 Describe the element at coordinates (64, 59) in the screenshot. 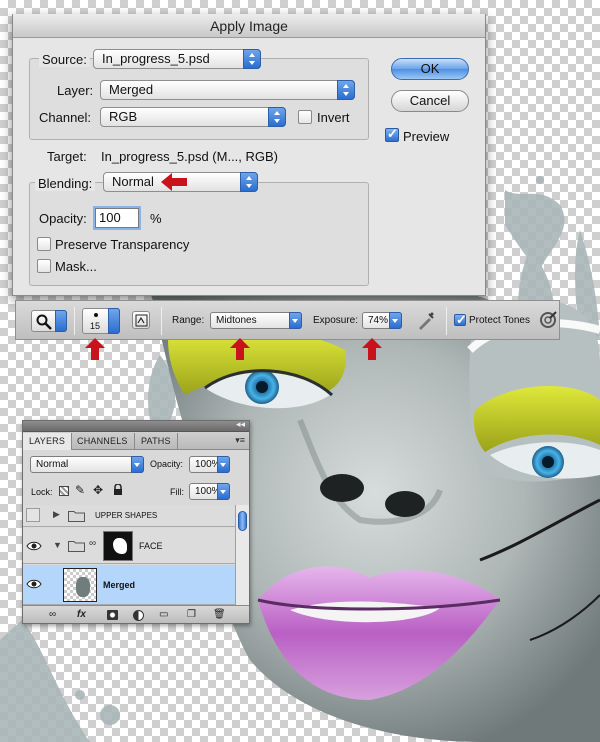

I see `source-label: Source:` at that location.